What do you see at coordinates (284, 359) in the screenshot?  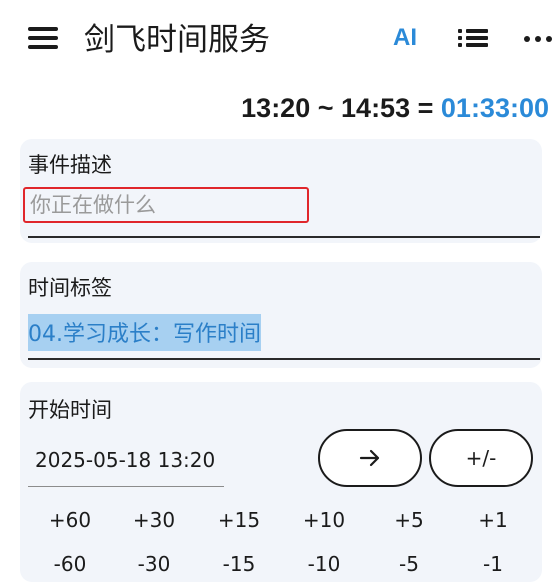 I see `time-tag-underline` at bounding box center [284, 359].